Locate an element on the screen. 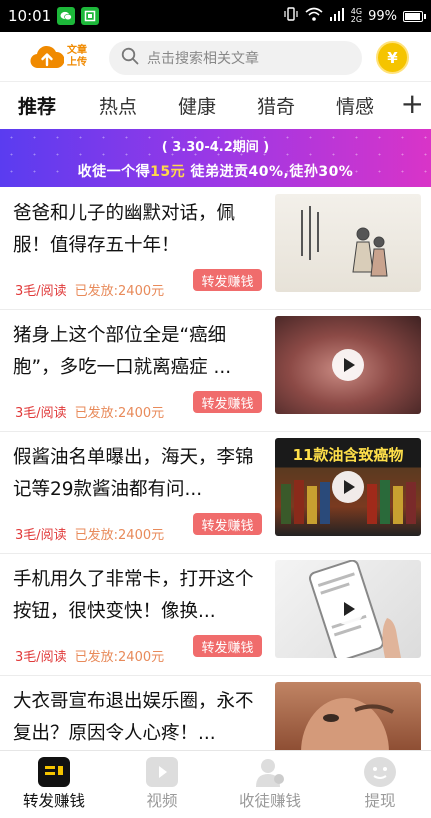  withdraw-icon is located at coordinates (380, 772).